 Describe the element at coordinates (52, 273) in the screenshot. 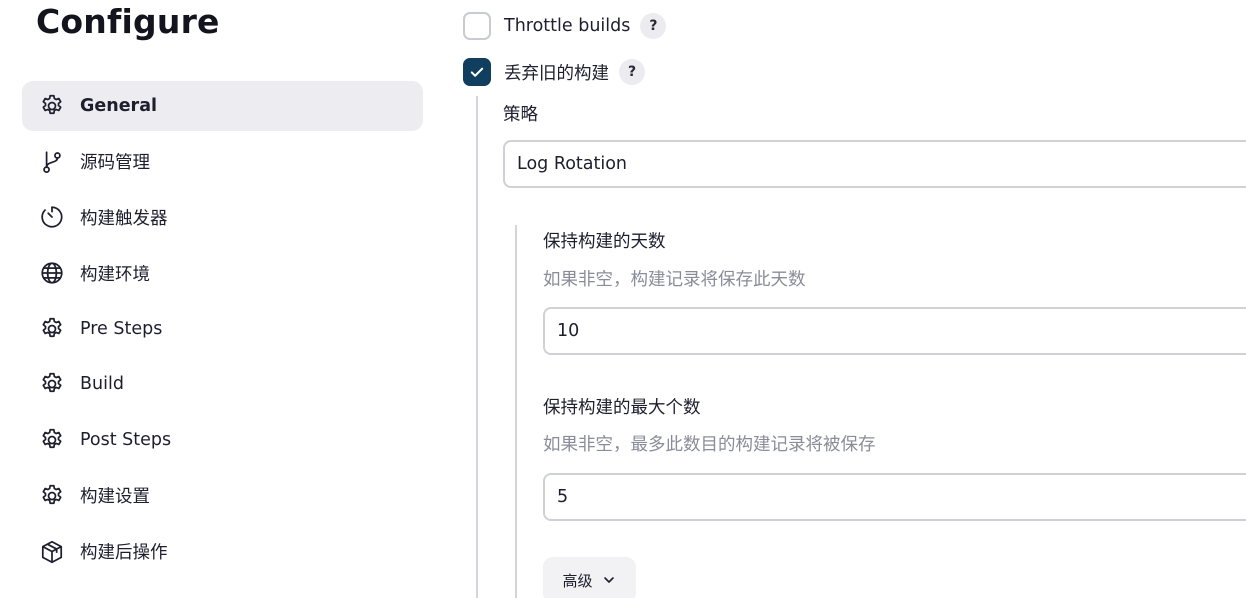

I see `globe-icon` at that location.